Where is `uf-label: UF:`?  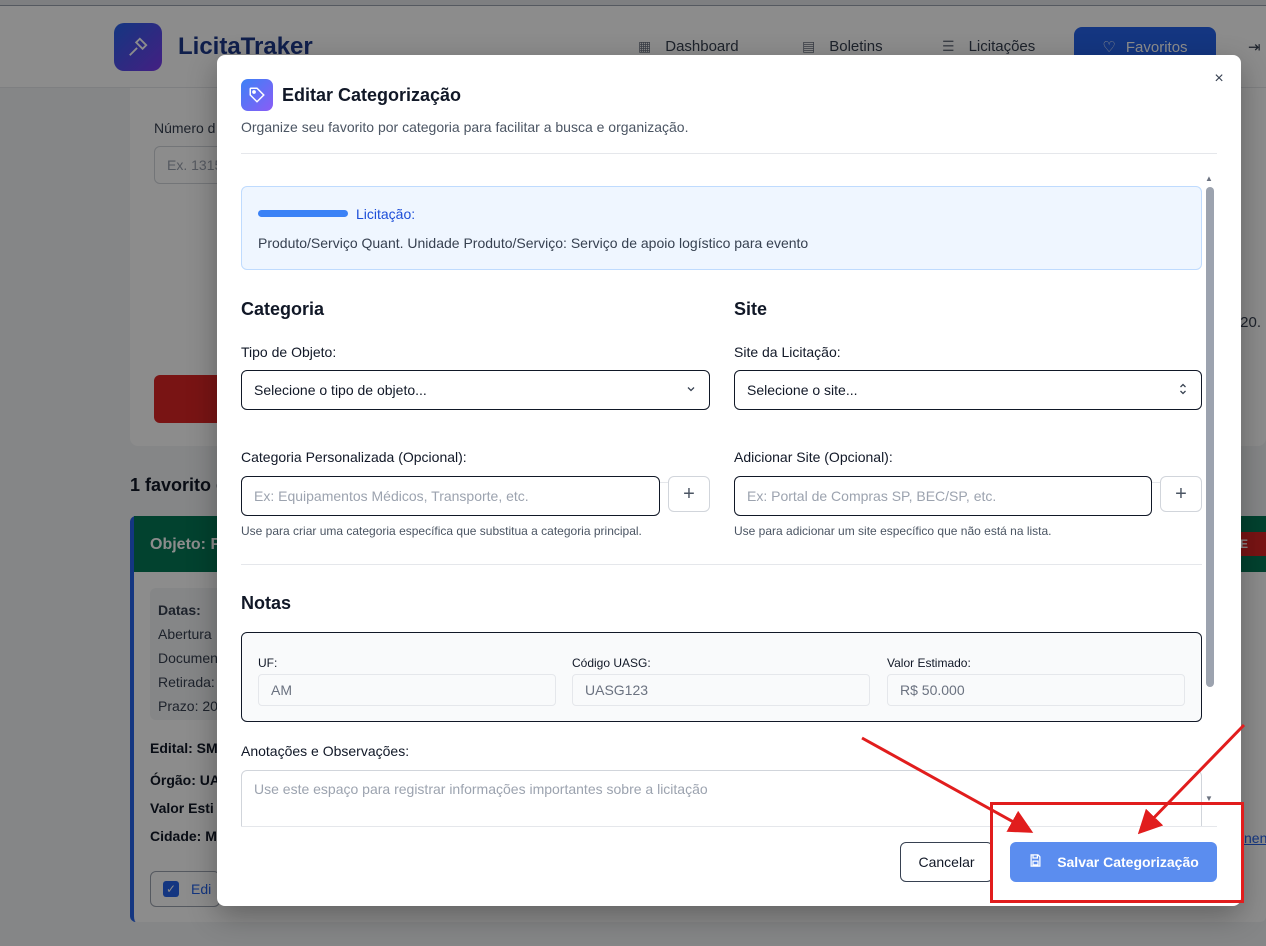 uf-label: UF: is located at coordinates (268, 663).